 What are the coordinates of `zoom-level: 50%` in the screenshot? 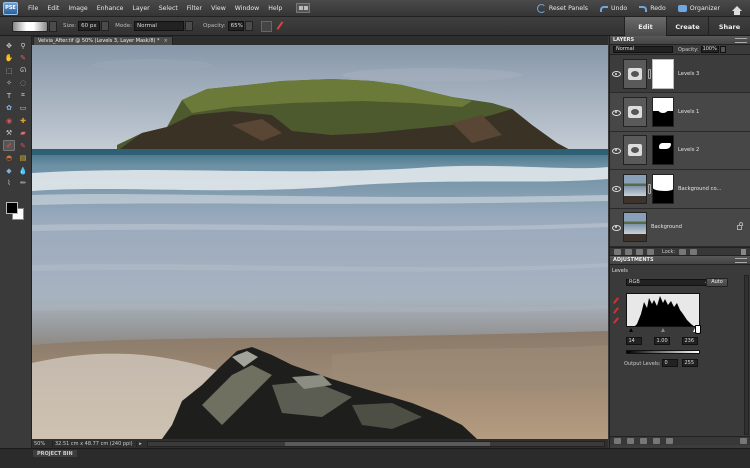 It's located at (42, 444).